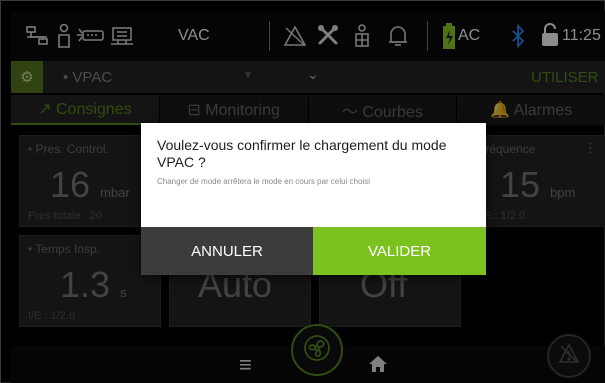 This screenshot has height=383, width=605. Describe the element at coordinates (227, 251) in the screenshot. I see `cancel-button: ANNULER` at that location.